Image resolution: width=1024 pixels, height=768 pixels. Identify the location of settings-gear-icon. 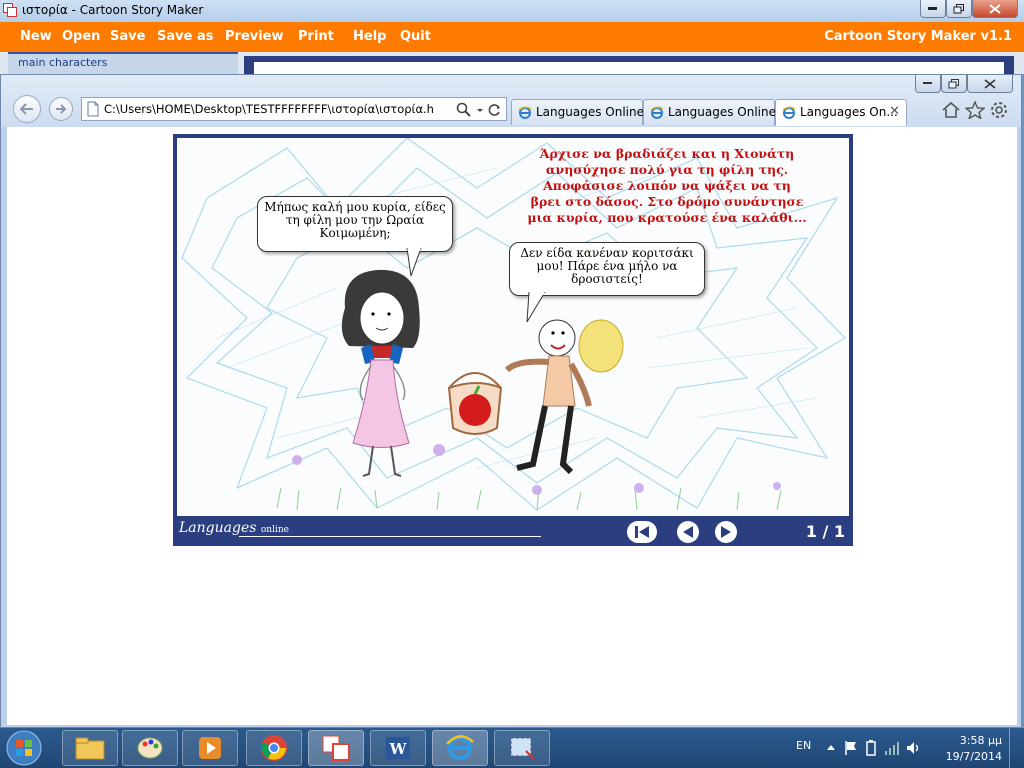
(999, 110).